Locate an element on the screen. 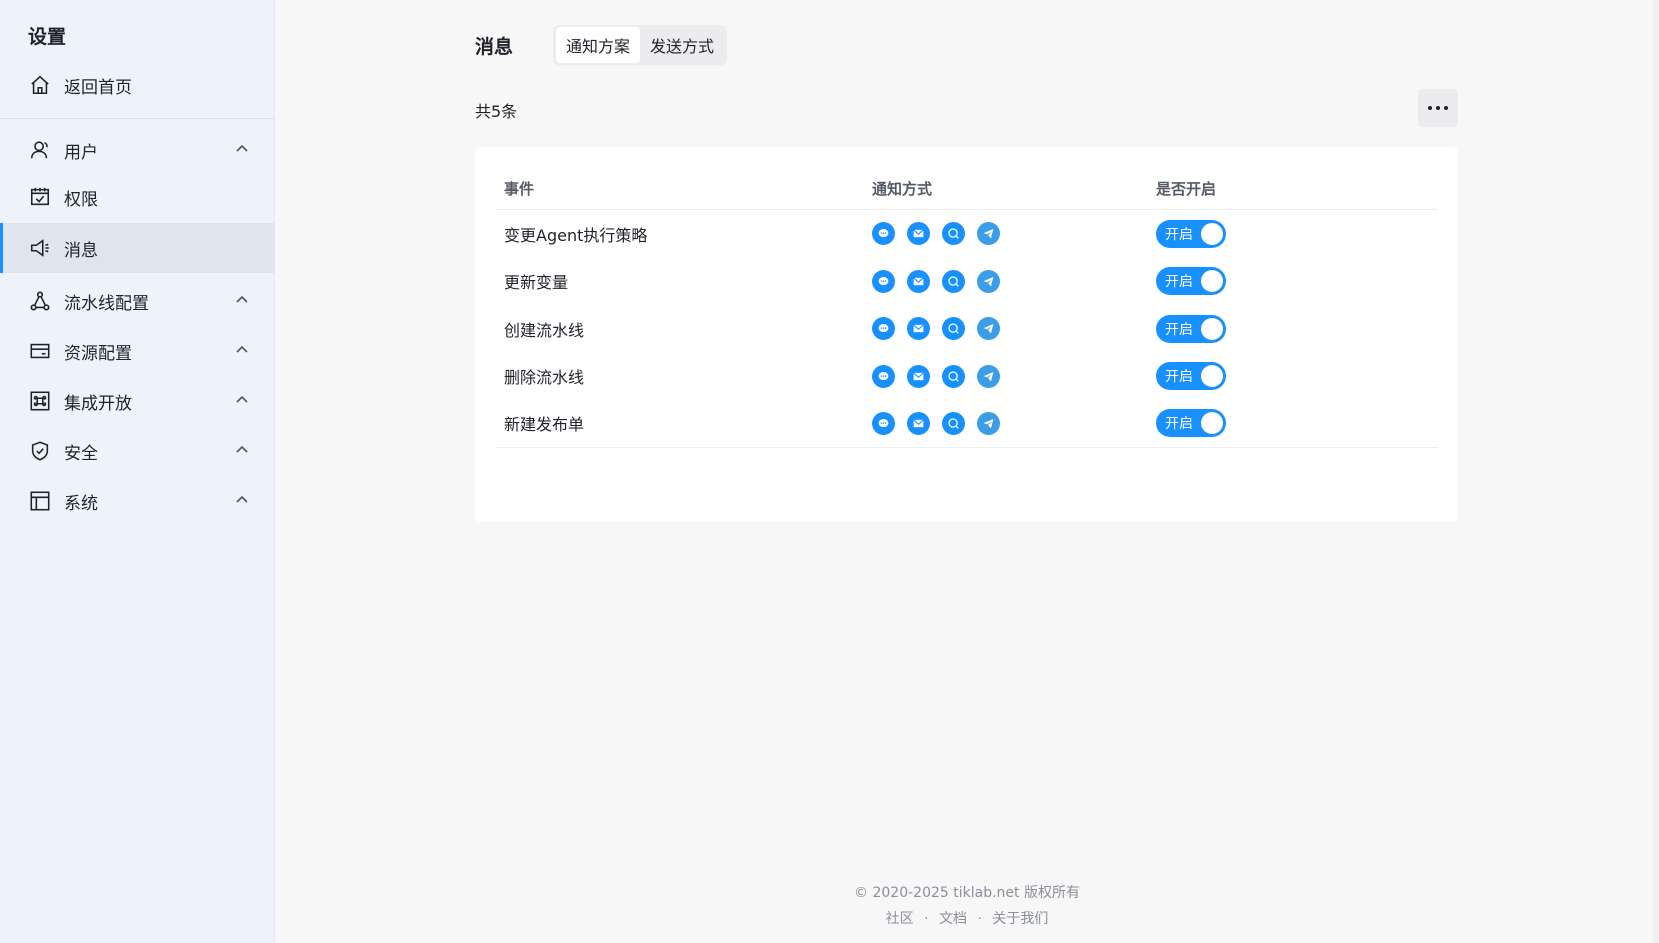  sidebar-item-message: 消息 is located at coordinates (137, 248).